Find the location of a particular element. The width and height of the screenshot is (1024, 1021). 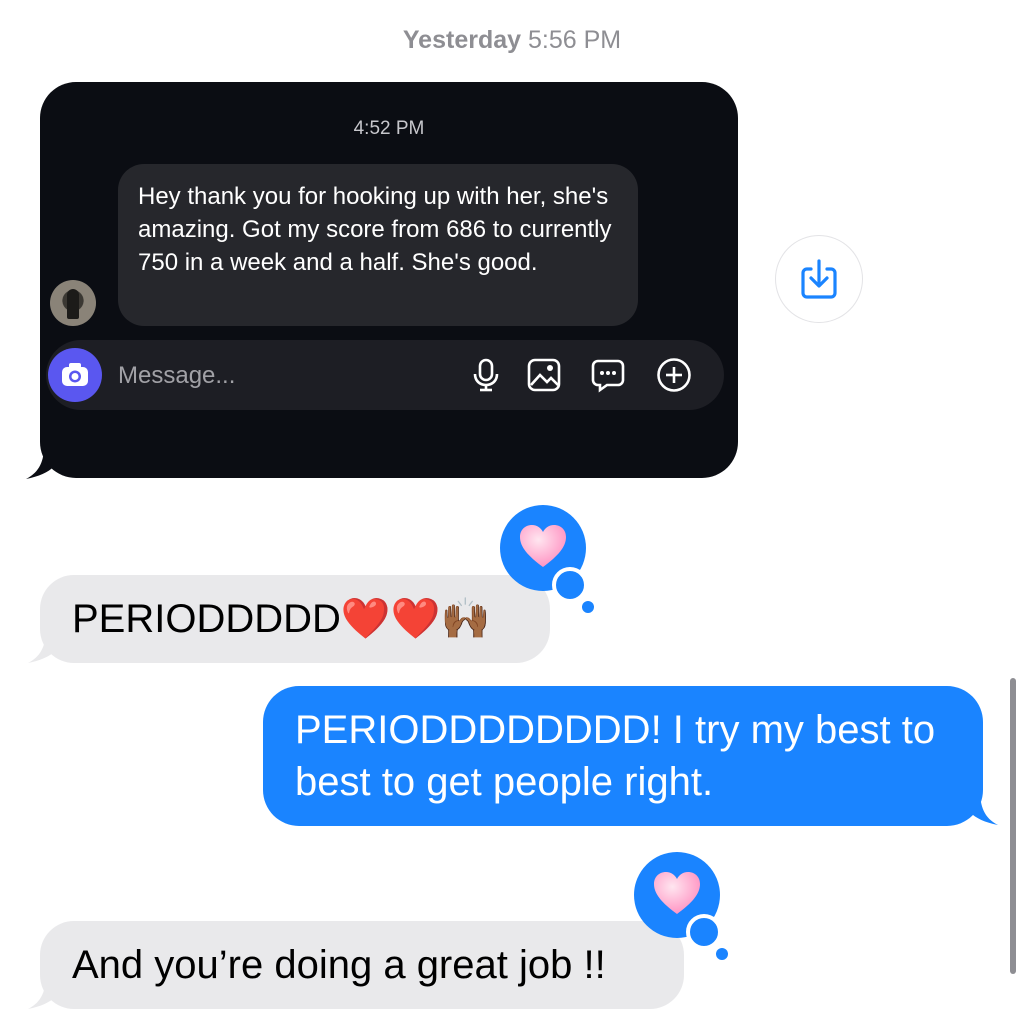

image-icon is located at coordinates (544, 375).